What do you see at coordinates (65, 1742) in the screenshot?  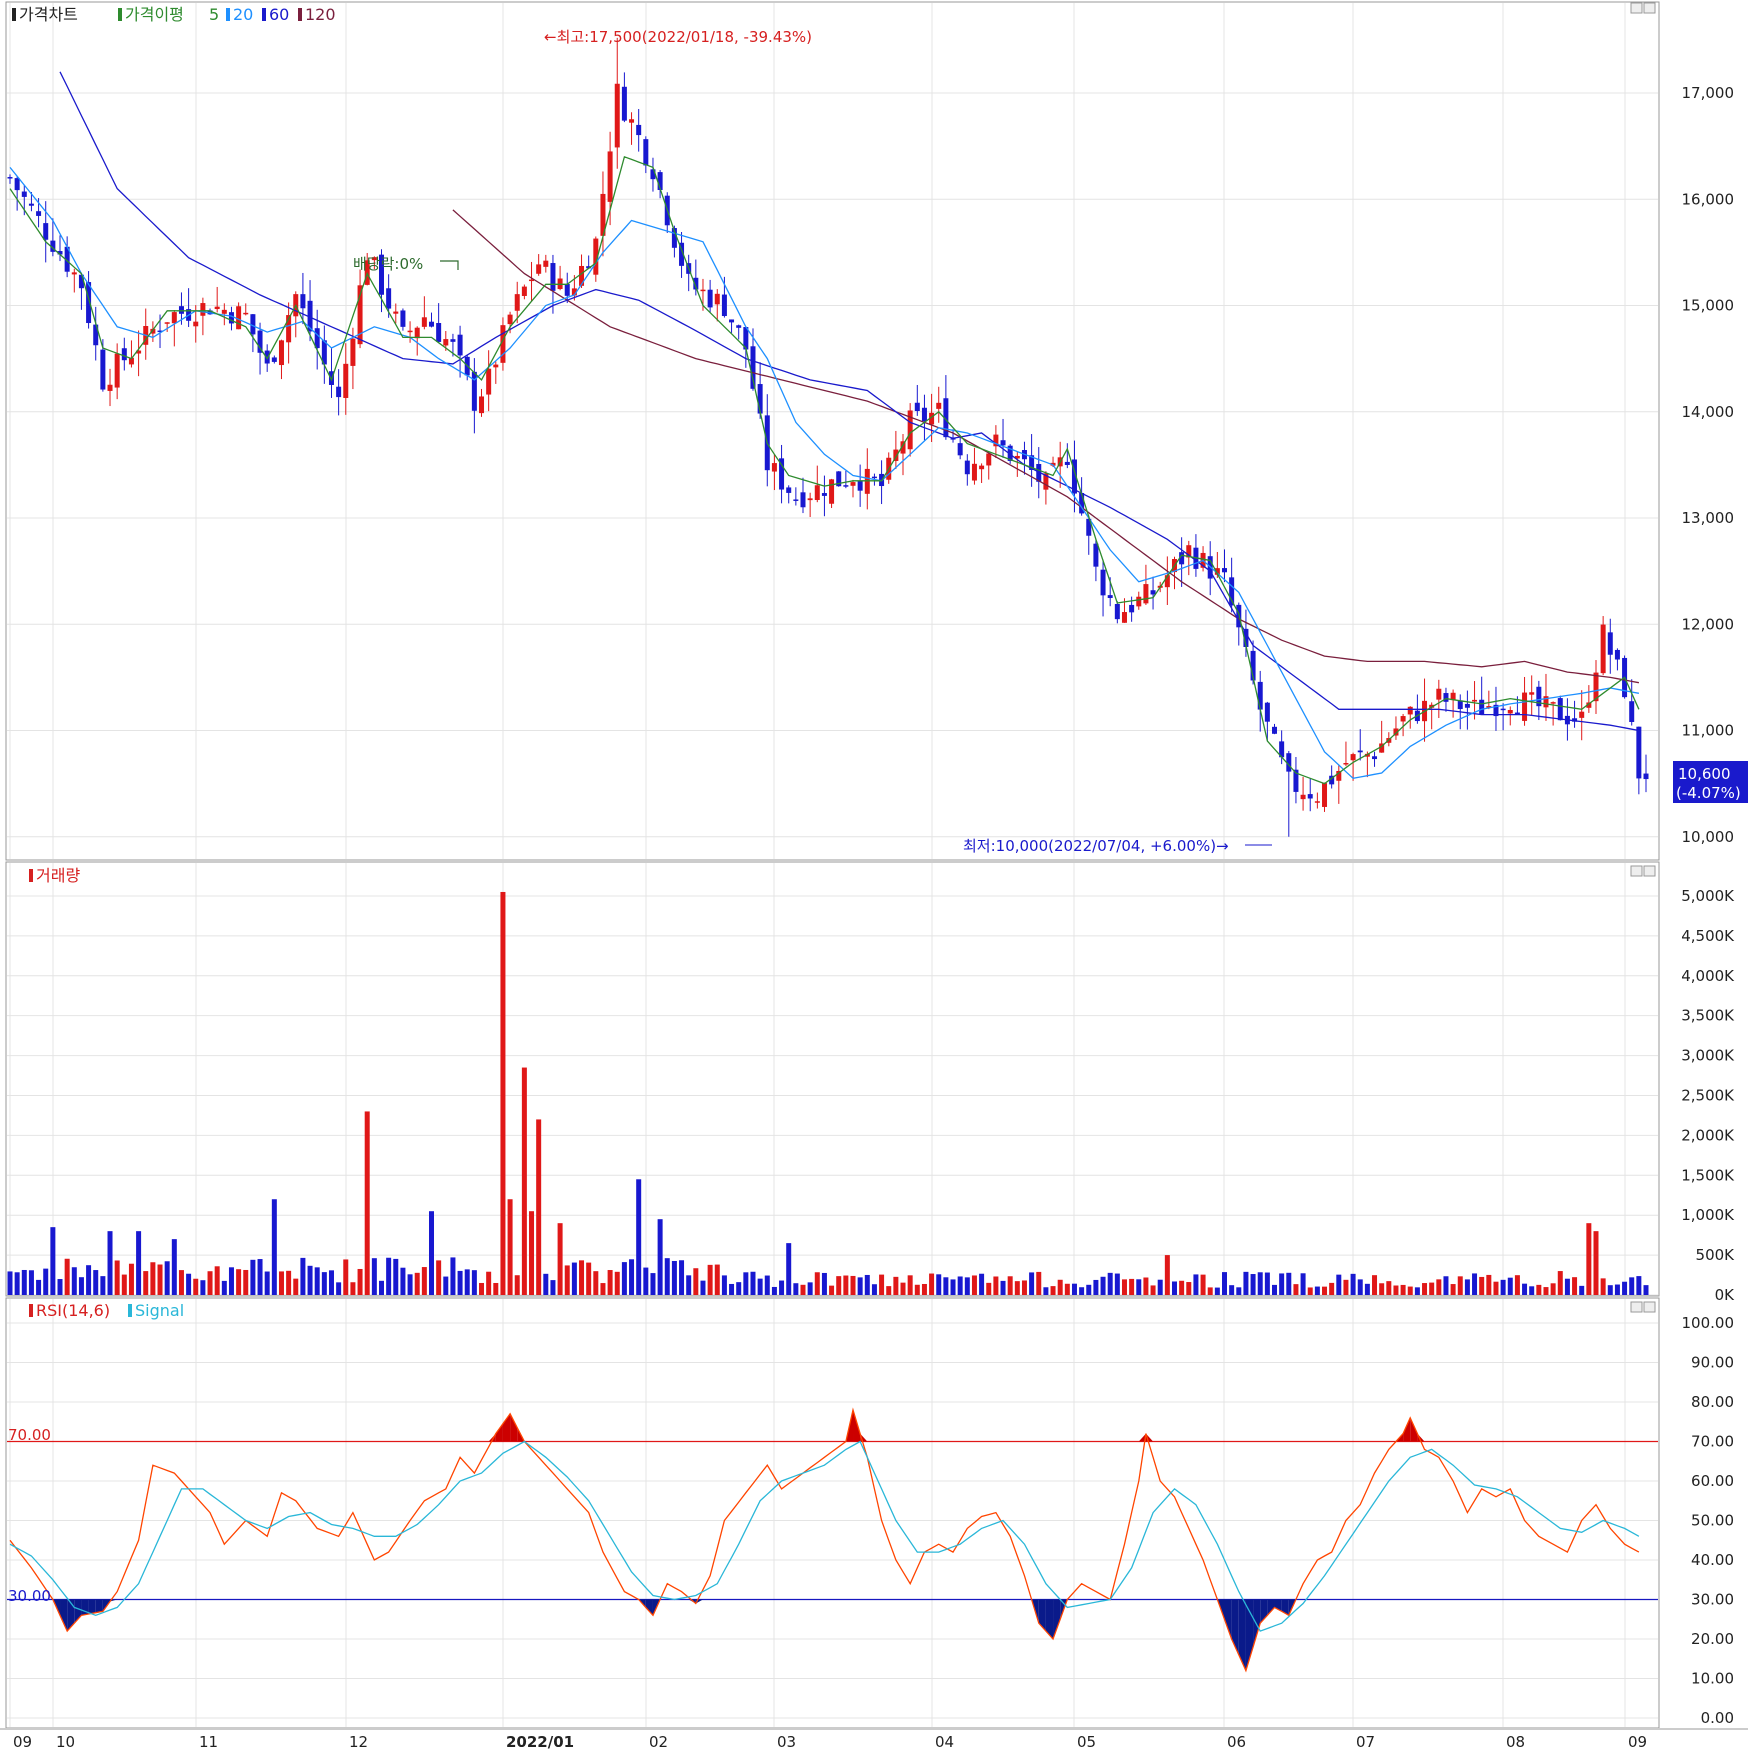 I see `x-tick-label: 10` at bounding box center [65, 1742].